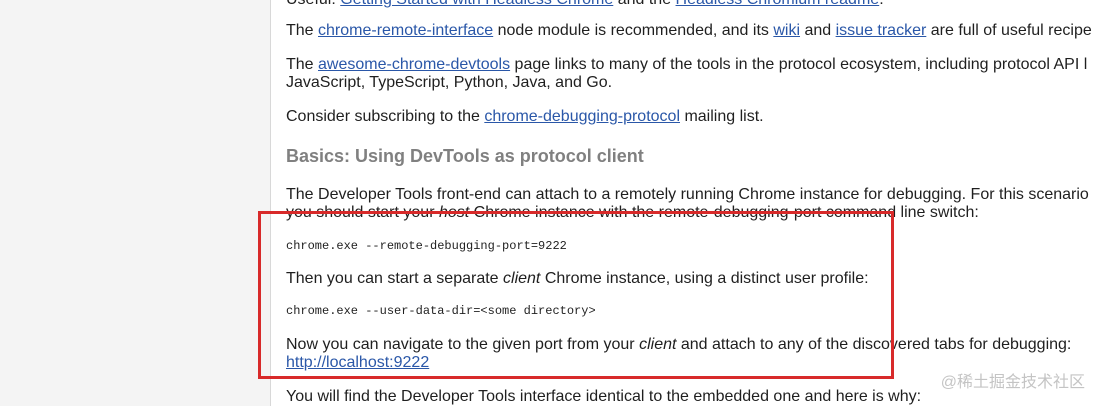  What do you see at coordinates (633, 30) in the screenshot?
I see `text: node module is recommended, and its` at bounding box center [633, 30].